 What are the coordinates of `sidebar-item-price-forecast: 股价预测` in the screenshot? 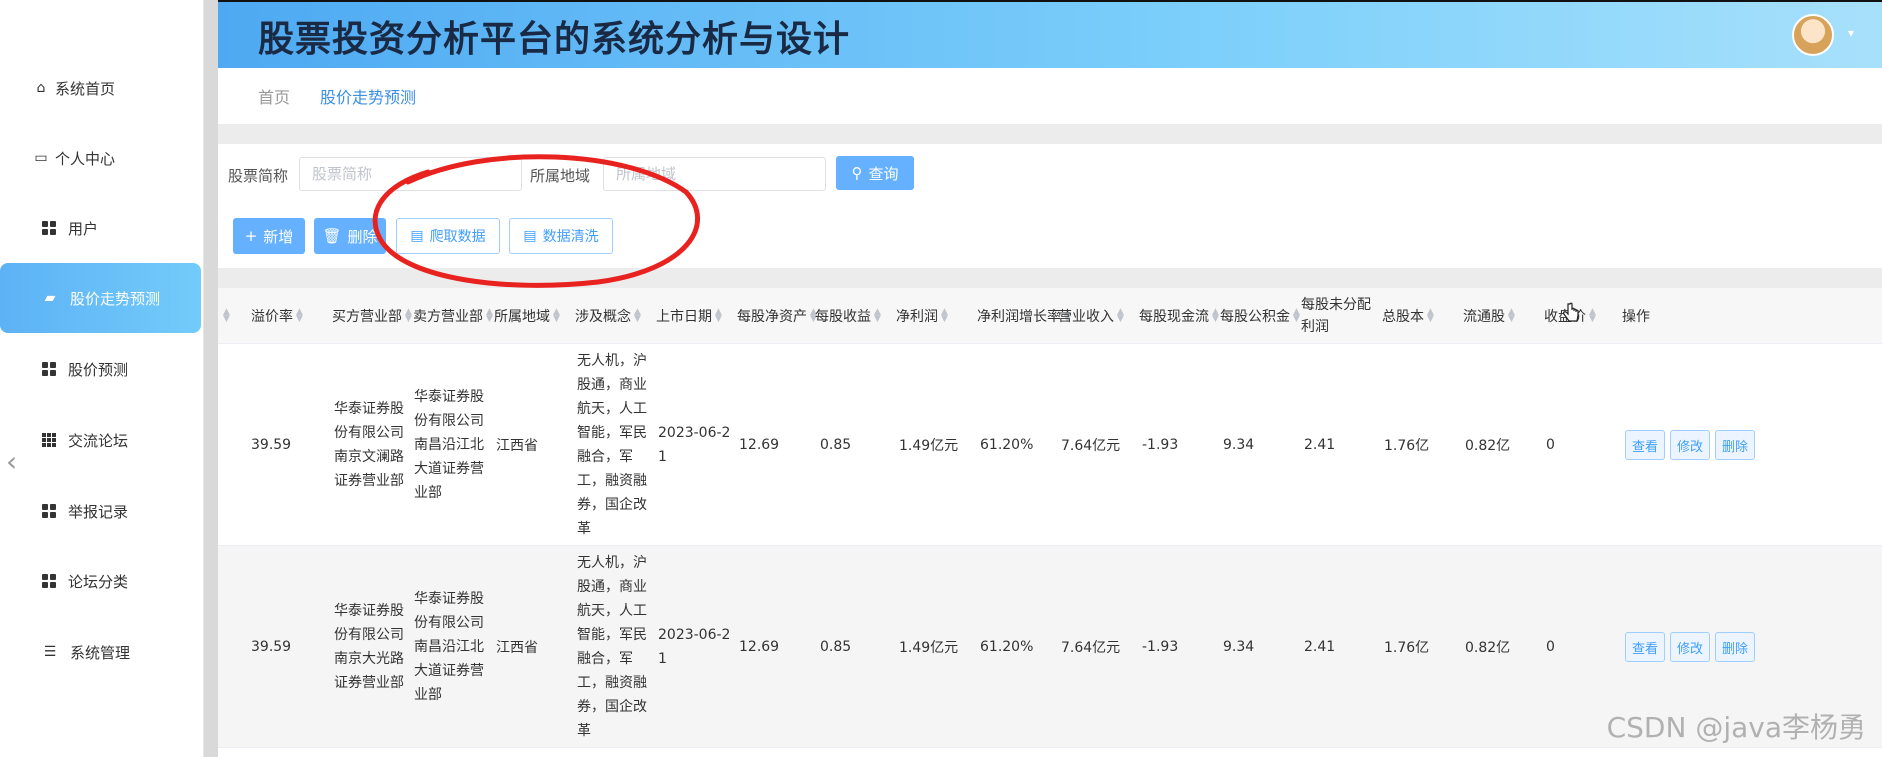 It's located at (100, 369).